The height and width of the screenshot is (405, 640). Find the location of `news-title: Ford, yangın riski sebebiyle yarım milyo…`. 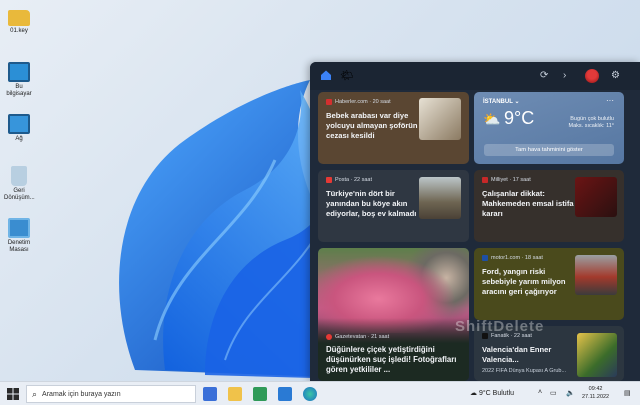

news-title: Ford, yangın riski sebebiyle yarım milyo… is located at coordinates (524, 281).